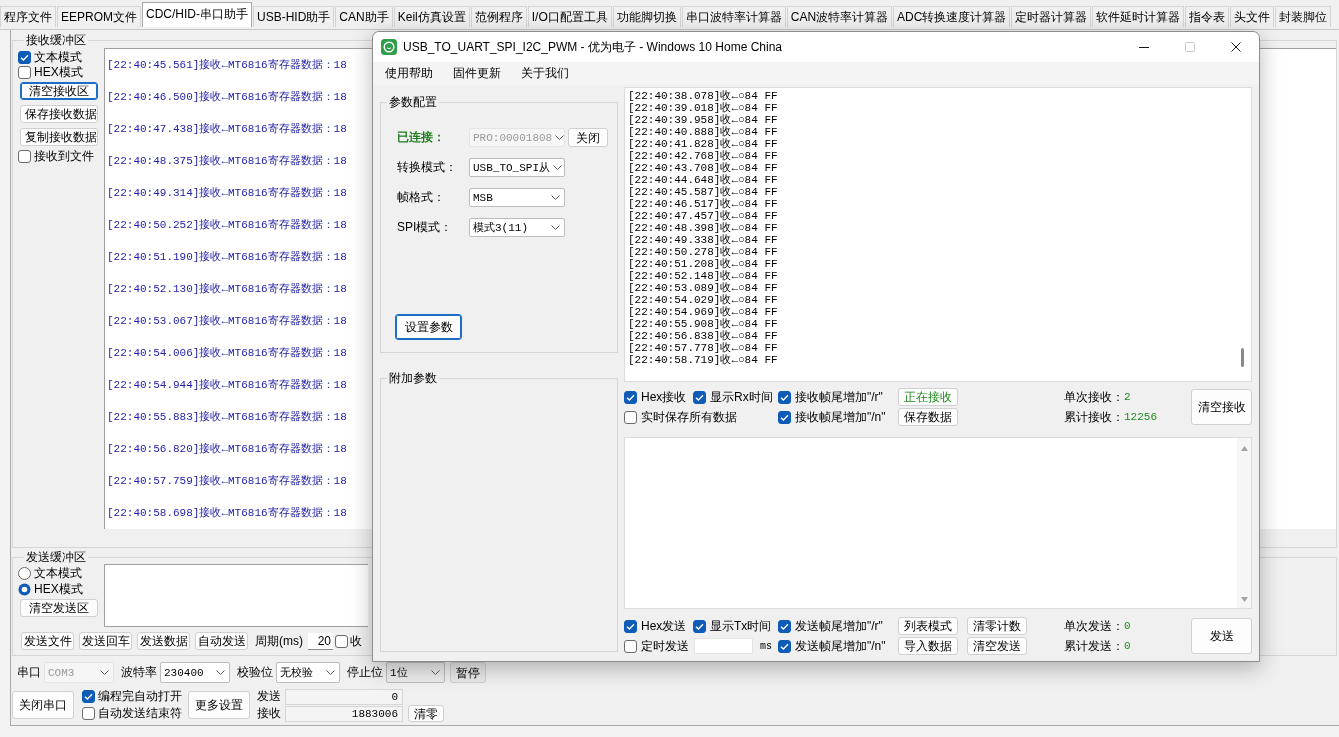  What do you see at coordinates (415, 672) in the screenshot?
I see `dropdown: 1位` at bounding box center [415, 672].